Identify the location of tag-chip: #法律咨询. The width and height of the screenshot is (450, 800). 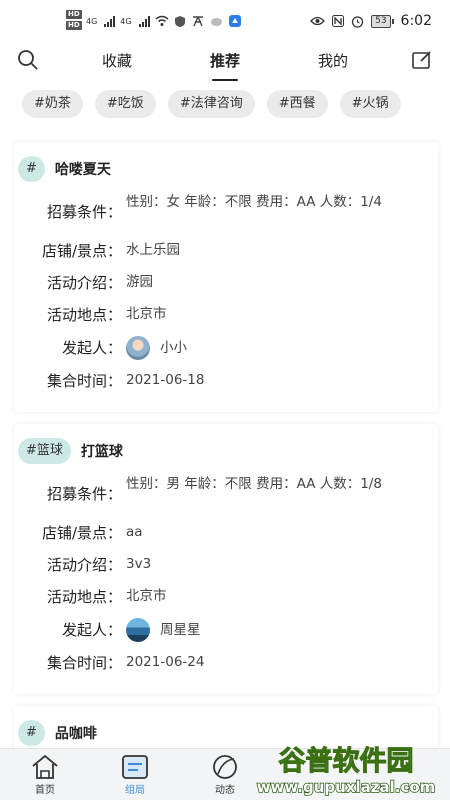
(211, 104).